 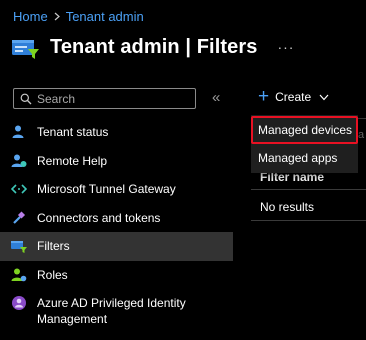 I want to click on breadcrumb-tenant-admin: Tenant admin, so click(x=105, y=16).